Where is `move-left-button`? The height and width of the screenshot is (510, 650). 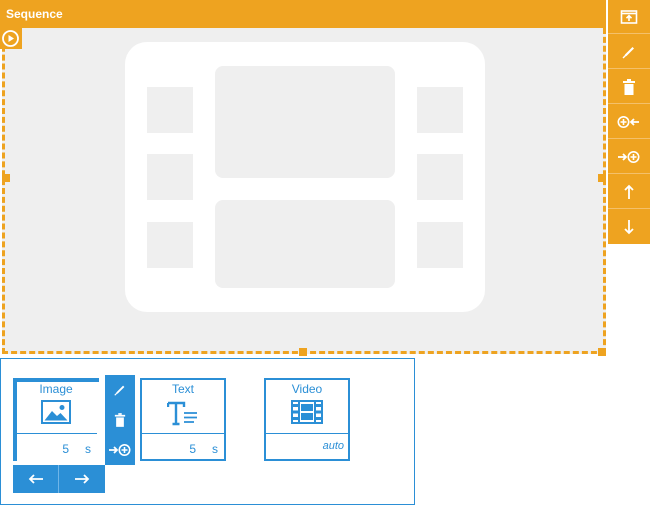
move-left-button is located at coordinates (36, 479).